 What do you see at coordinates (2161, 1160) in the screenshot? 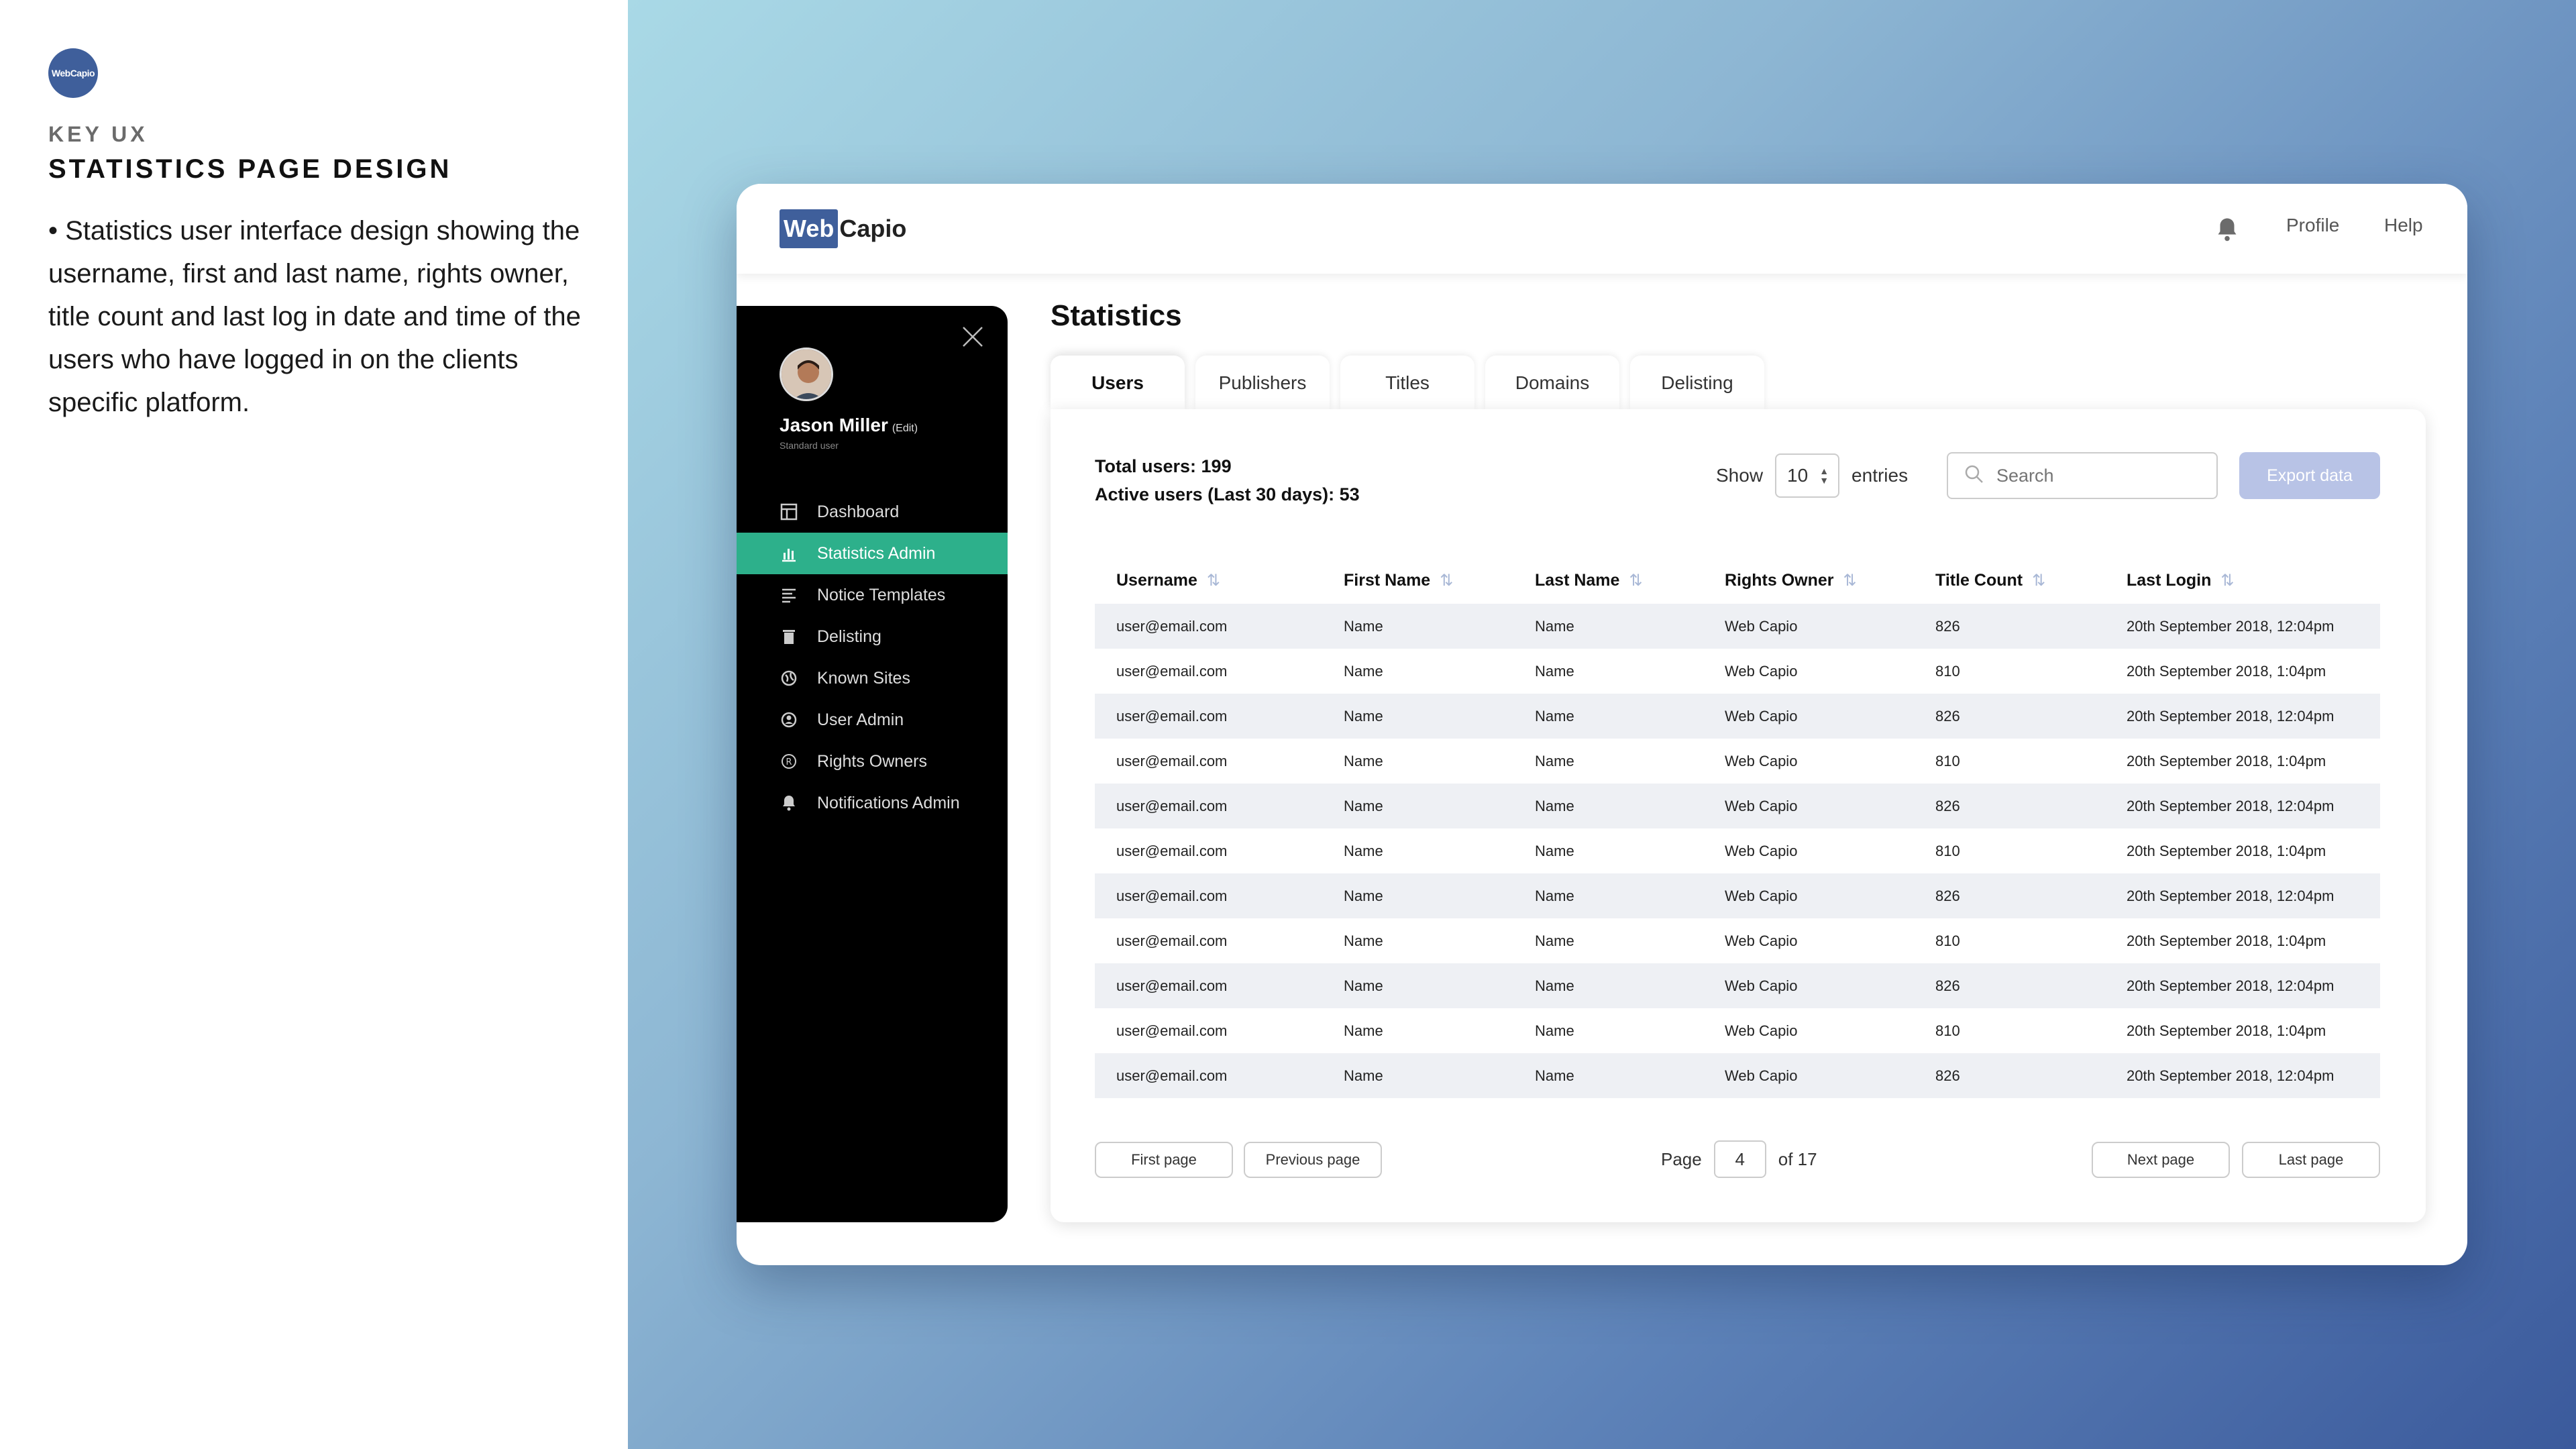
I see `next-page-button: Next page` at bounding box center [2161, 1160].